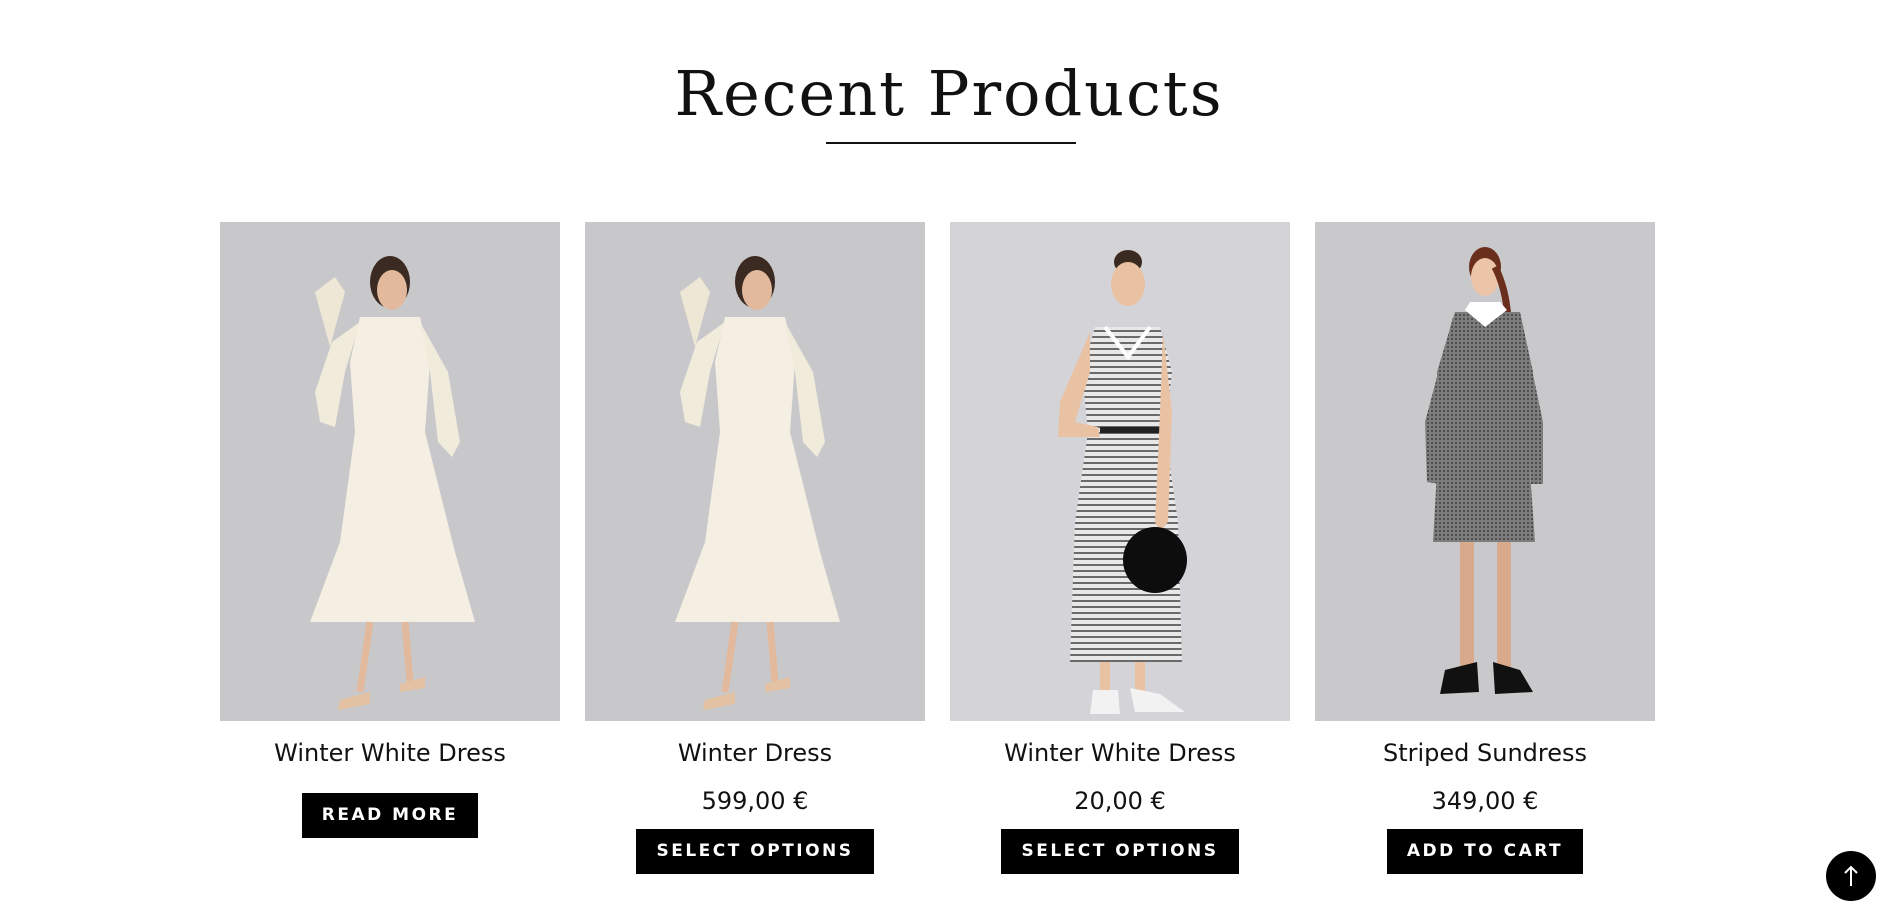 Image resolution: width=1898 pixels, height=923 pixels. What do you see at coordinates (949, 93) in the screenshot?
I see `section-title: Recent Products` at bounding box center [949, 93].